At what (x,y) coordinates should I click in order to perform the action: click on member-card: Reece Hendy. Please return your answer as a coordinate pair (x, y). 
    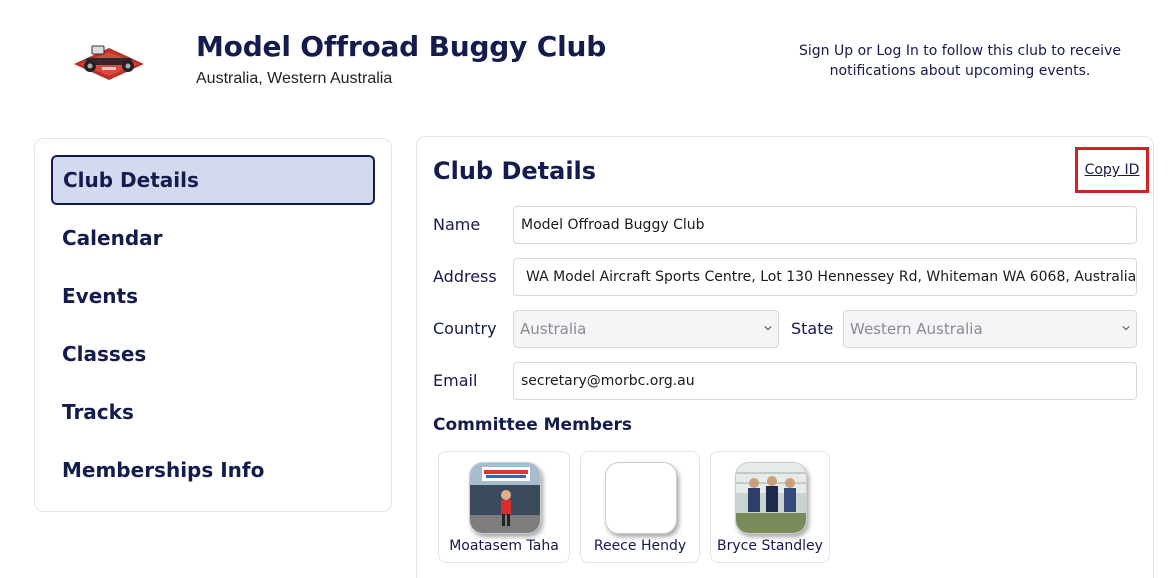
    Looking at the image, I should click on (640, 507).